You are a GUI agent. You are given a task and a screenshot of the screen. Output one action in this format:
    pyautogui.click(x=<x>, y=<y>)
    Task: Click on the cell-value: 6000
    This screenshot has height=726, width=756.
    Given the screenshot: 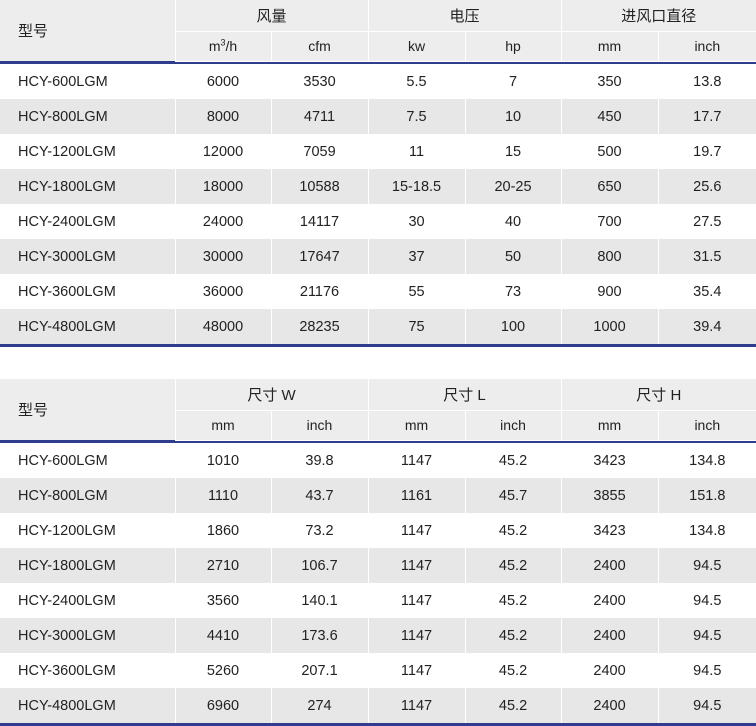 What is the action you would take?
    pyautogui.click(x=223, y=81)
    